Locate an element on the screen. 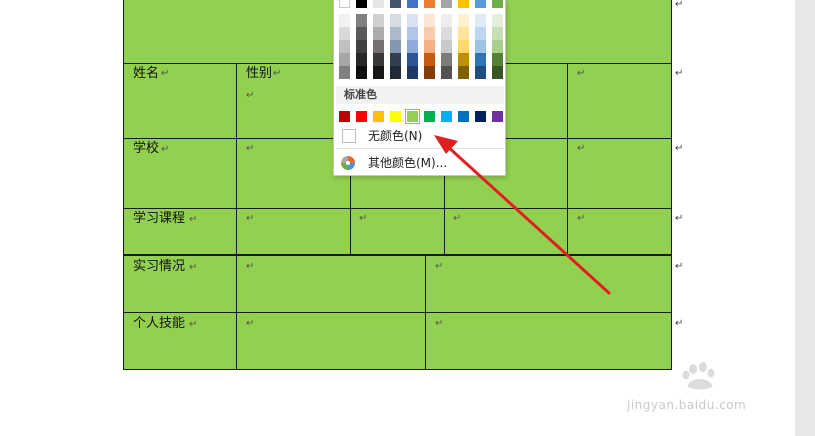 The image size is (815, 436). row-label-name: 姓名 is located at coordinates (146, 73).